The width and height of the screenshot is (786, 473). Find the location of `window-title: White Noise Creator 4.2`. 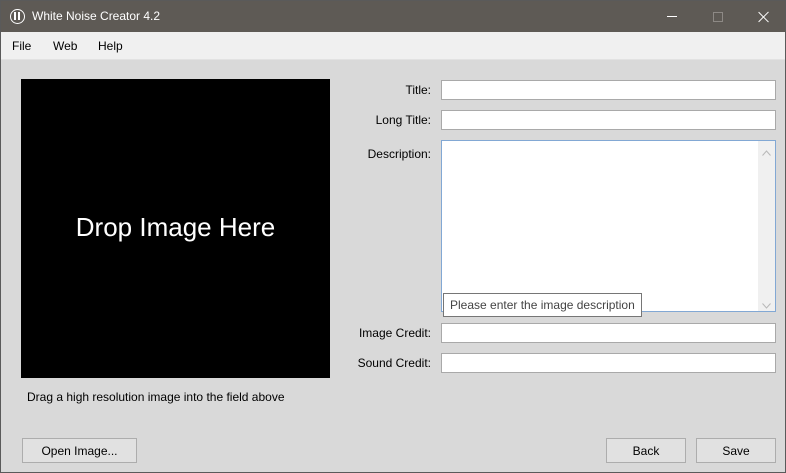

window-title: White Noise Creator 4.2 is located at coordinates (96, 16).